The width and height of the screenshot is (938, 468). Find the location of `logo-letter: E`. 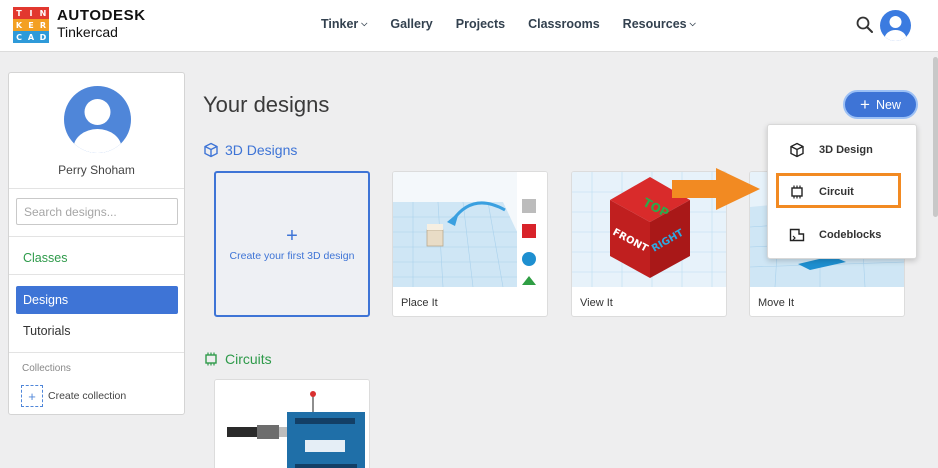

logo-letter: E is located at coordinates (31, 25).